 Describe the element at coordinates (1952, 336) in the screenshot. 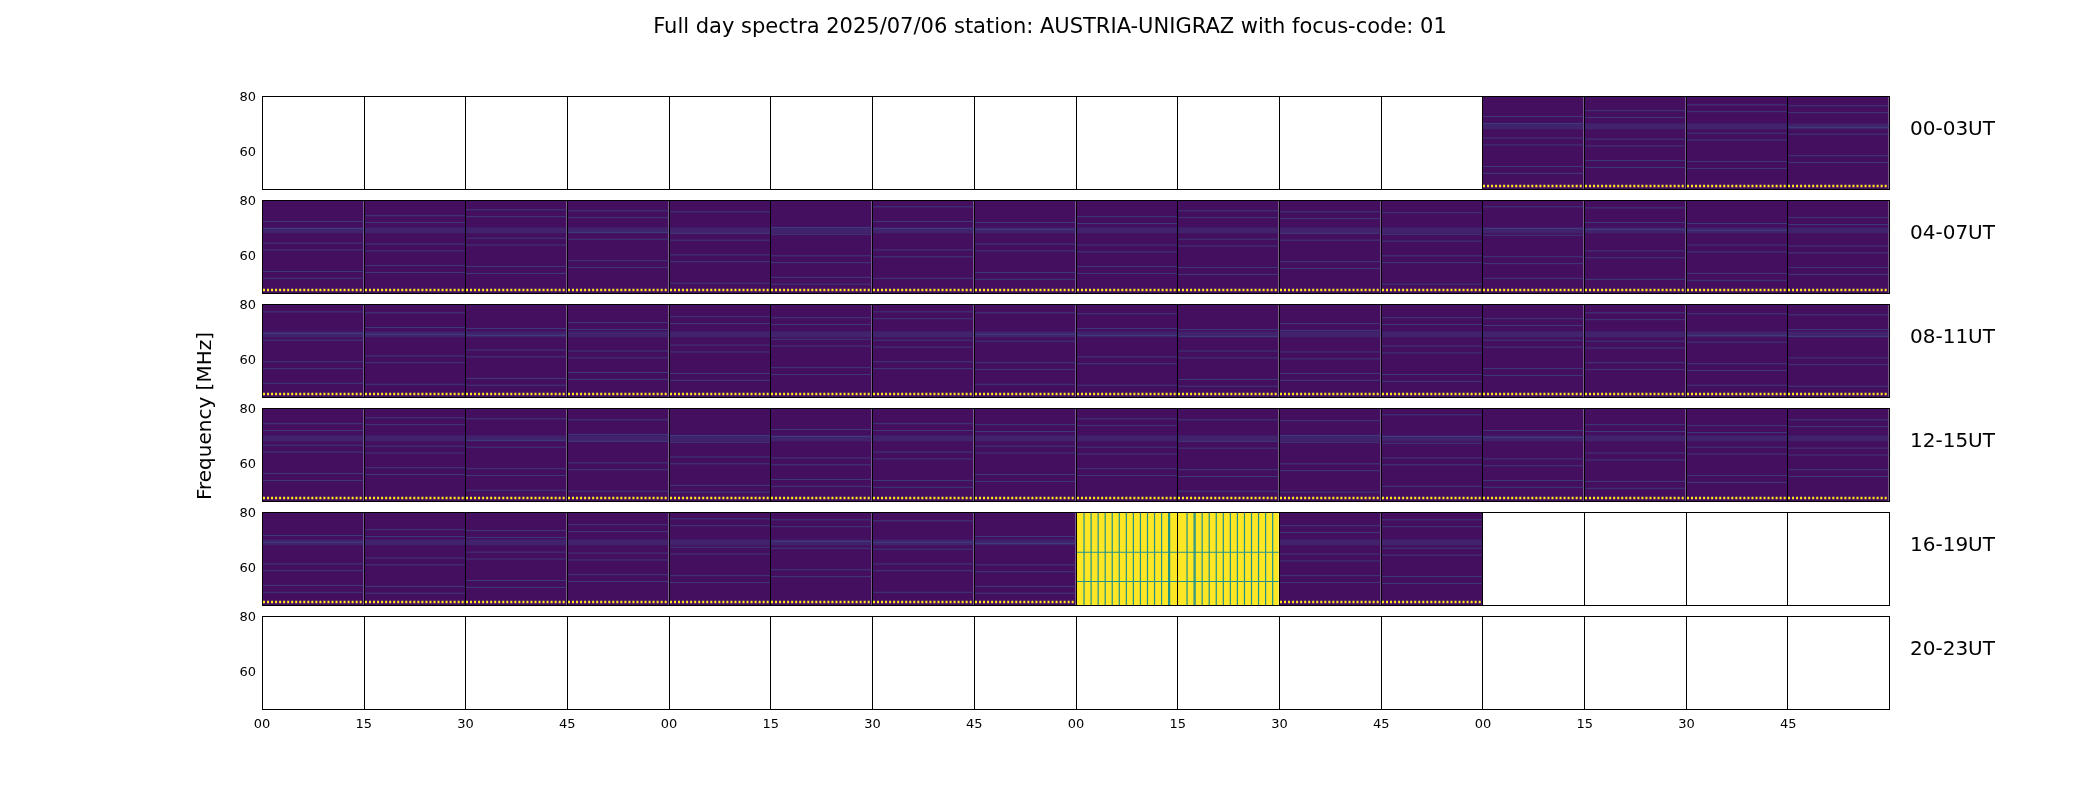

I see `row-label: 08-11UT` at that location.